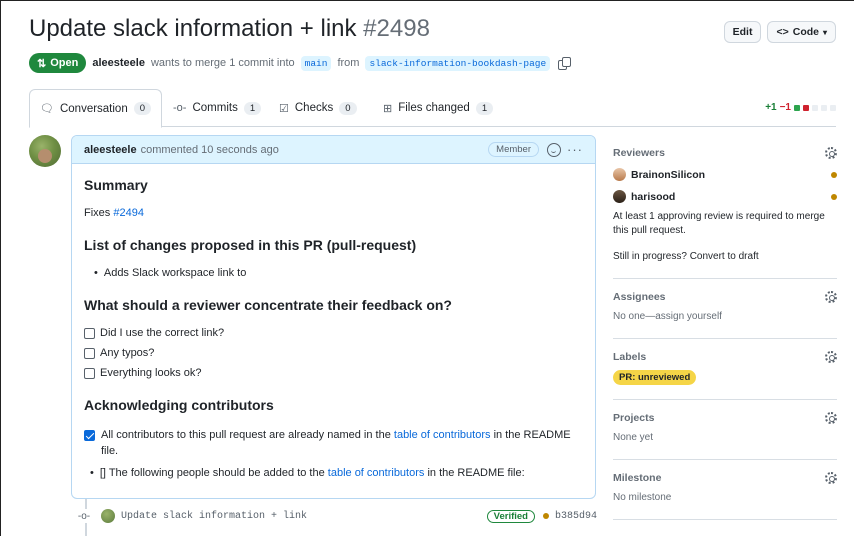  Describe the element at coordinates (565, 63) in the screenshot. I see `copy-icon` at that location.